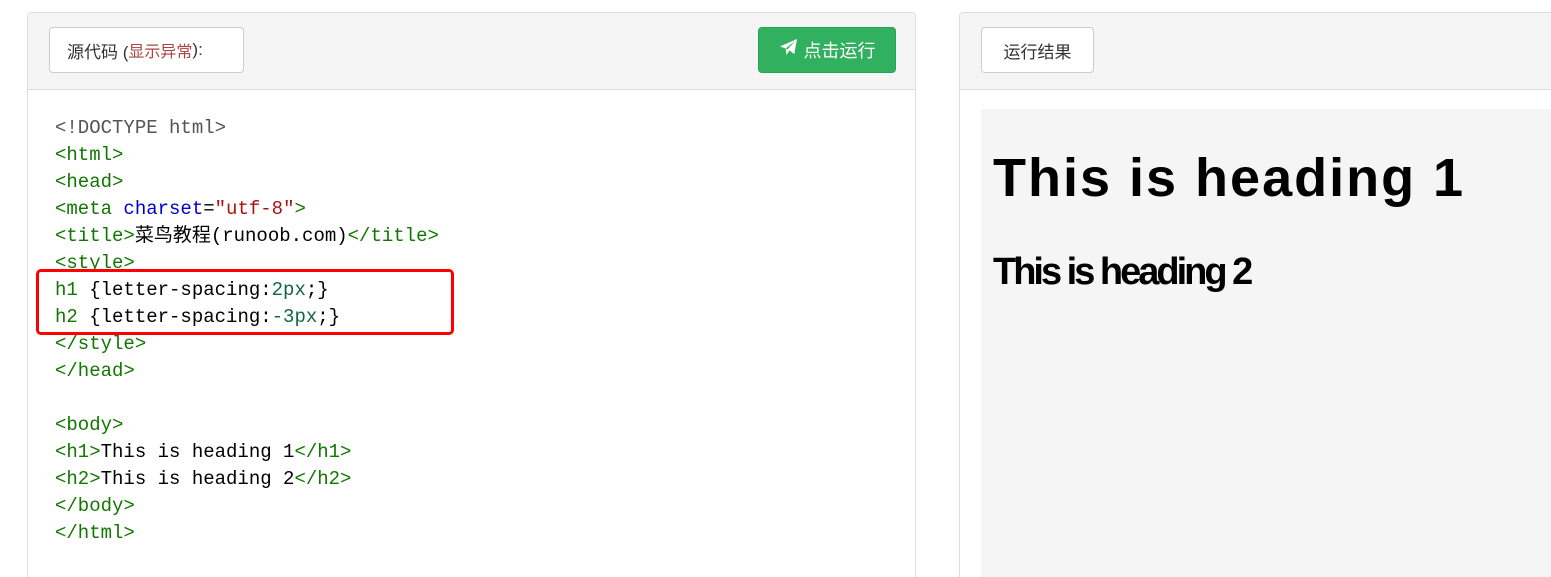  What do you see at coordinates (300, 209) in the screenshot?
I see `code-token: >` at bounding box center [300, 209].